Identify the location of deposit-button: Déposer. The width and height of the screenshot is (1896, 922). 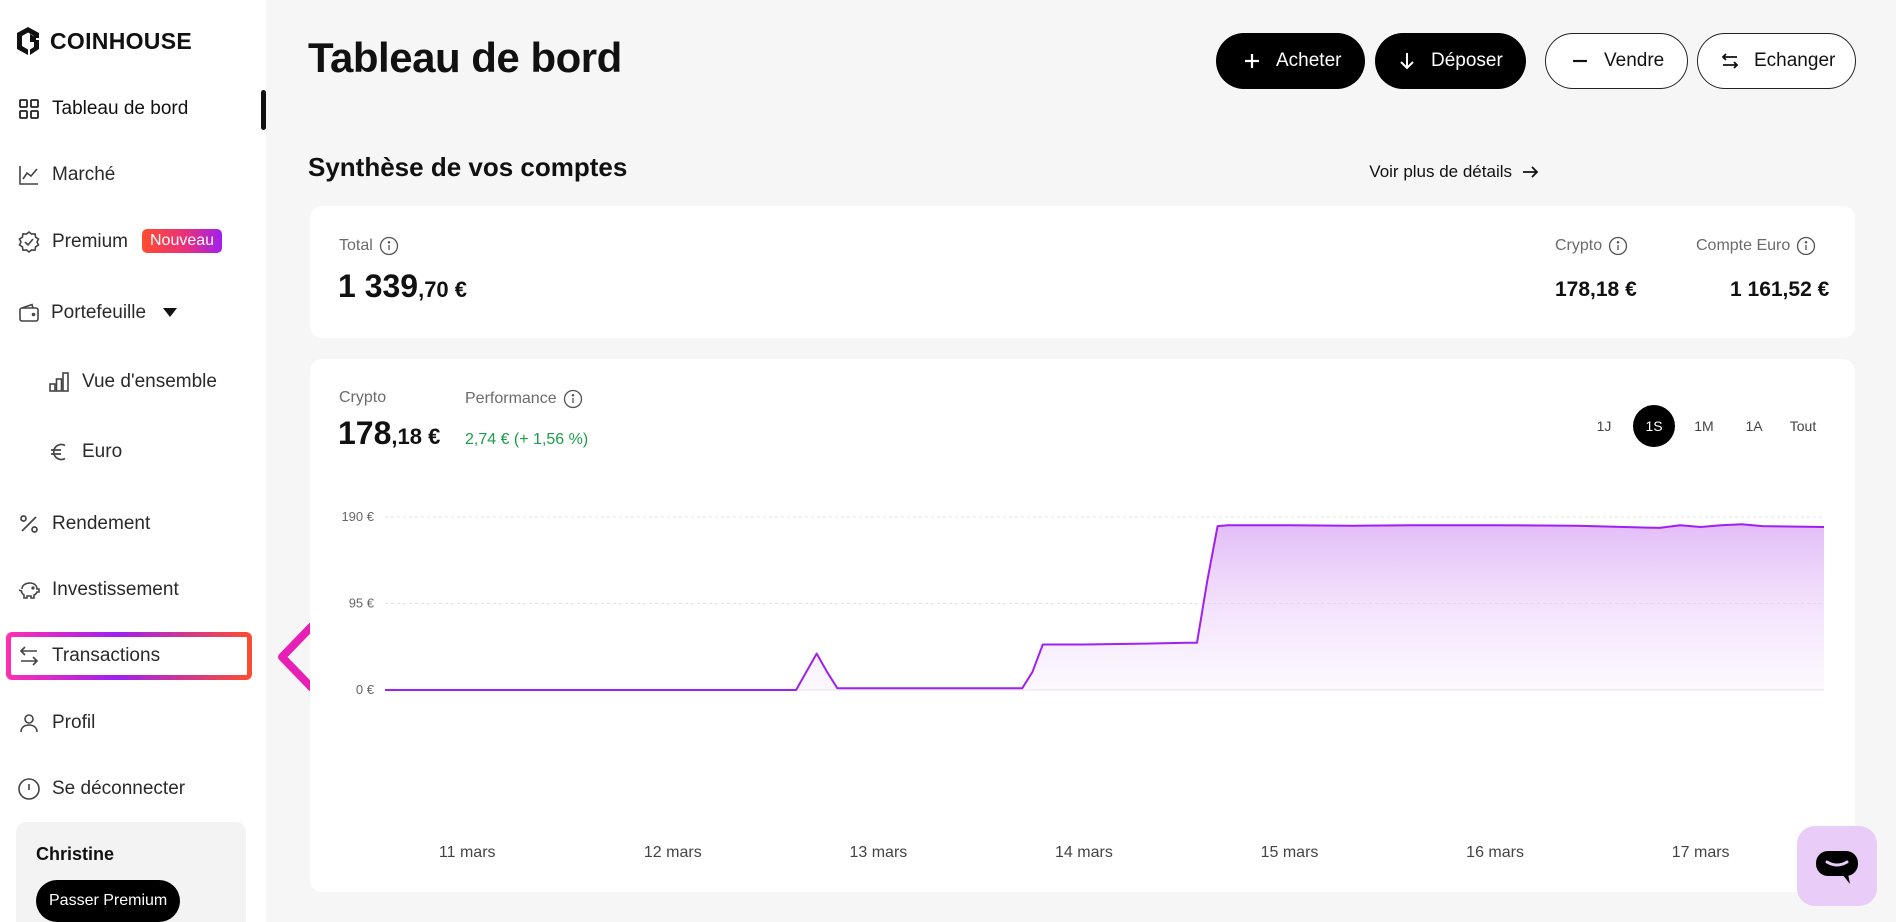
(1450, 61).